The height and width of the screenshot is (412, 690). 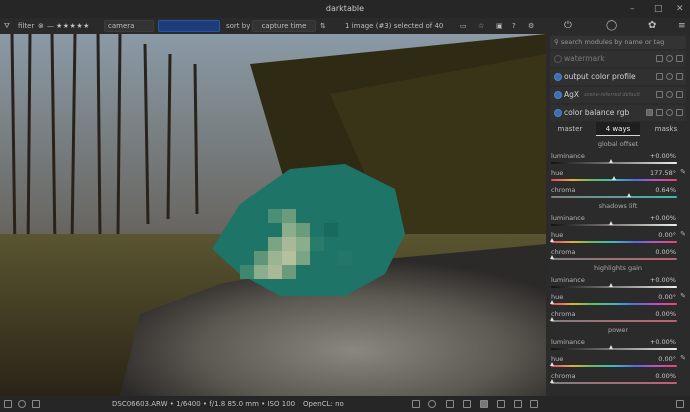 What do you see at coordinates (189, 26) in the screenshot?
I see `camera-value-field` at bounding box center [189, 26].